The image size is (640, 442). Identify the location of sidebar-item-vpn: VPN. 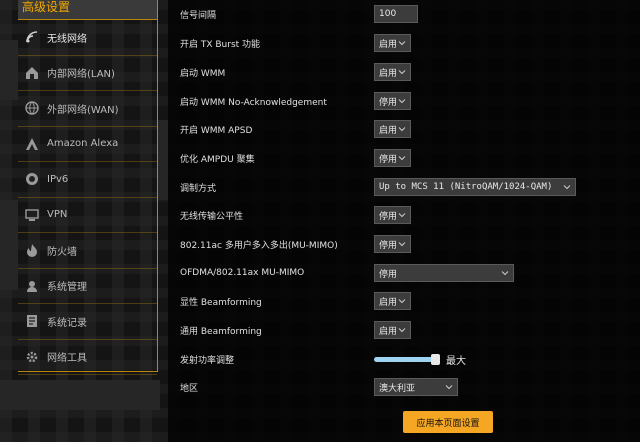
(87, 215).